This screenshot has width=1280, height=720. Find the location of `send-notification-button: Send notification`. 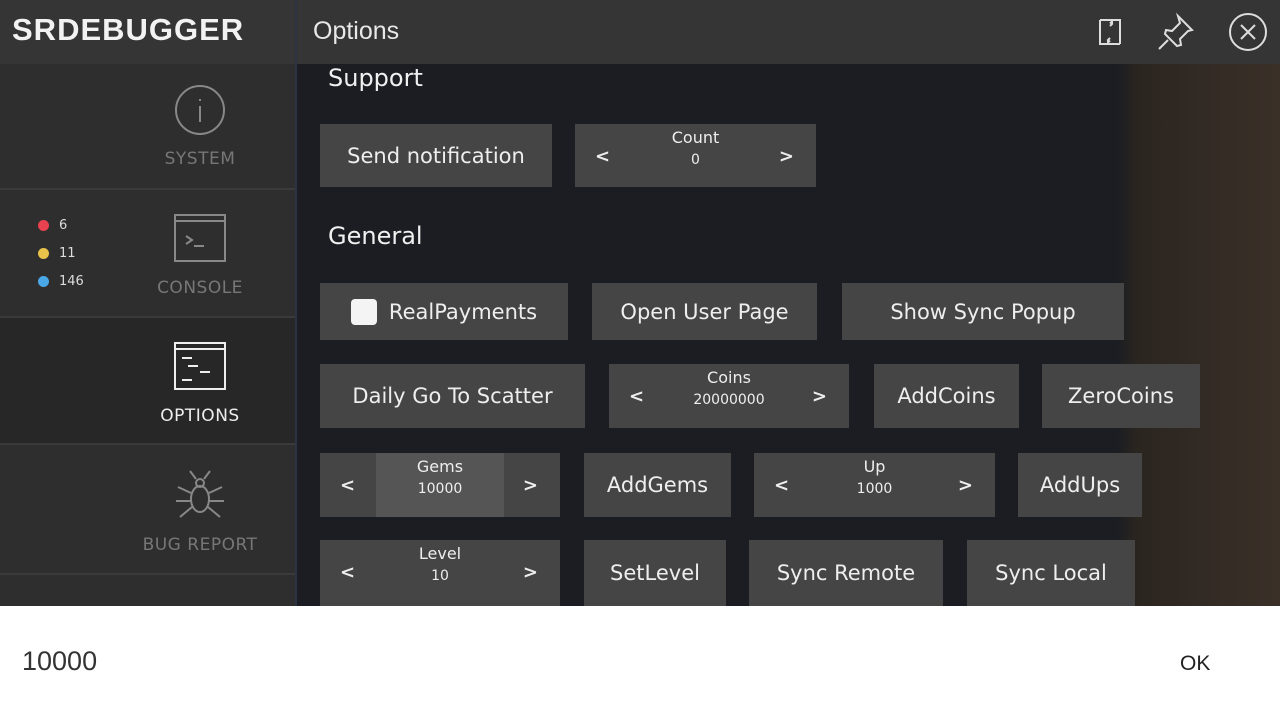

send-notification-button: Send notification is located at coordinates (436, 155).